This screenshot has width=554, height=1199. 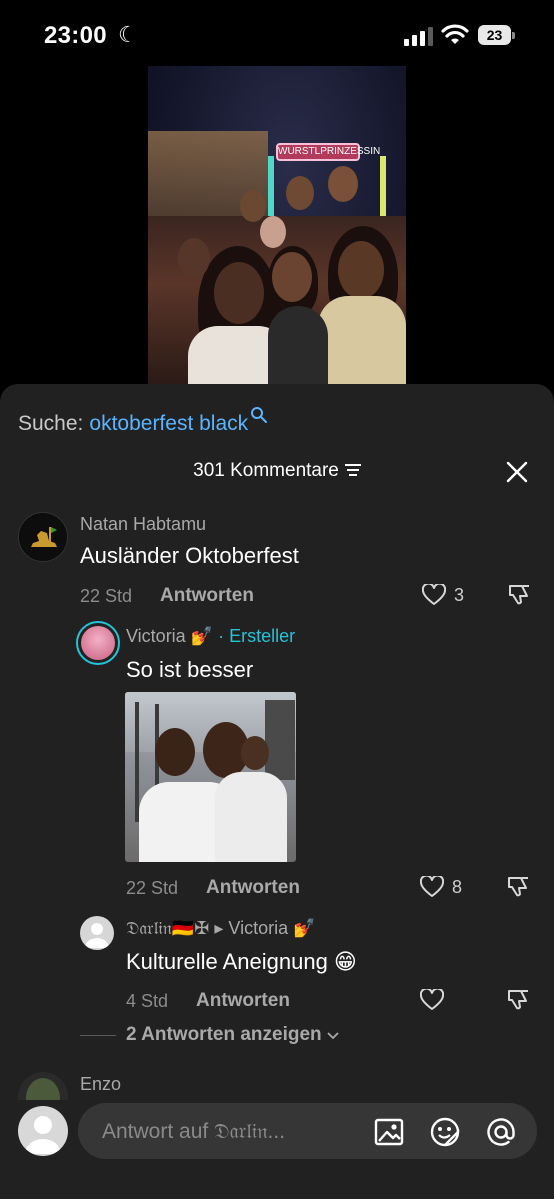 I want to click on image-icon, so click(x=389, y=1132).